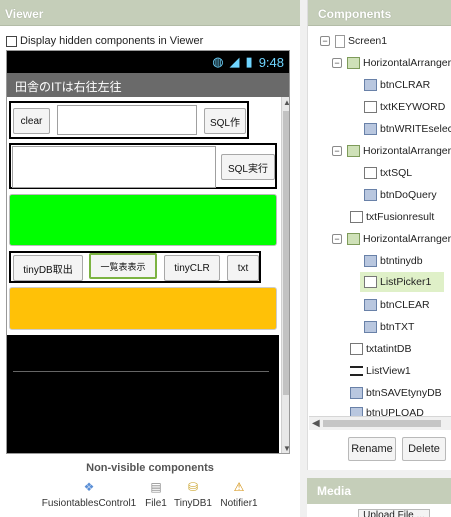 The height and width of the screenshot is (517, 451). I want to click on tree-item-listview1: ListView1, so click(380, 371).